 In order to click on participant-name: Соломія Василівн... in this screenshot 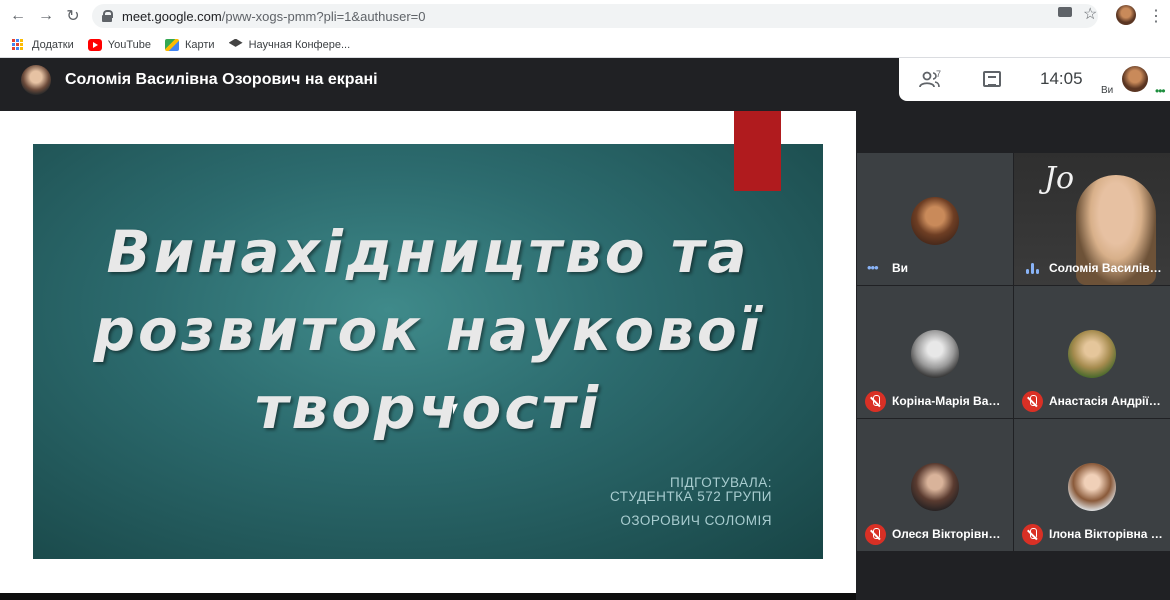, I will do `click(1106, 268)`.